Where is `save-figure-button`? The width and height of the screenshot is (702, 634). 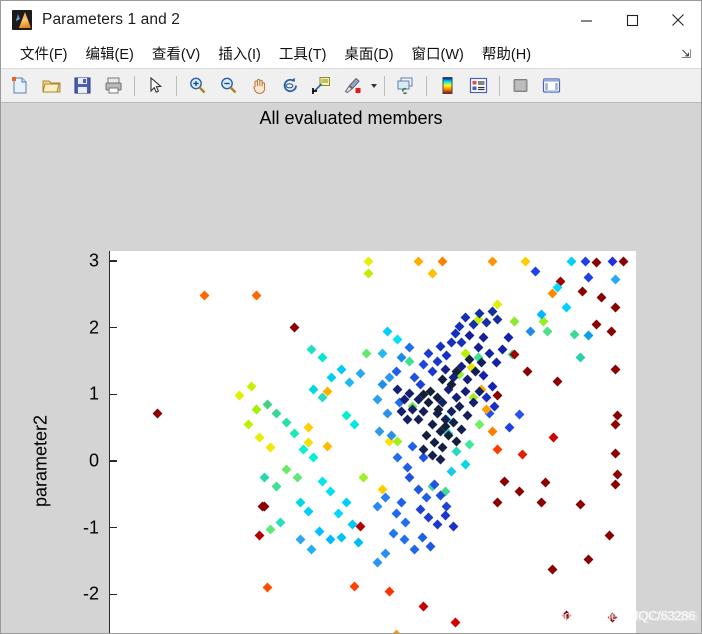
save-figure-button is located at coordinates (82, 85).